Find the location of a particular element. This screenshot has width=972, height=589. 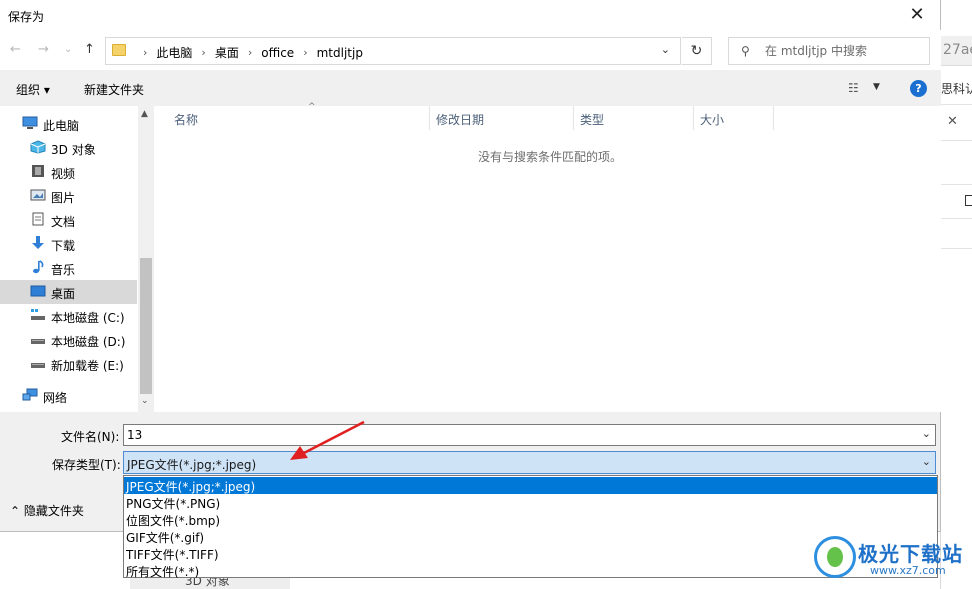

sidebar-item-desktop: 桌面 is located at coordinates (68, 292).